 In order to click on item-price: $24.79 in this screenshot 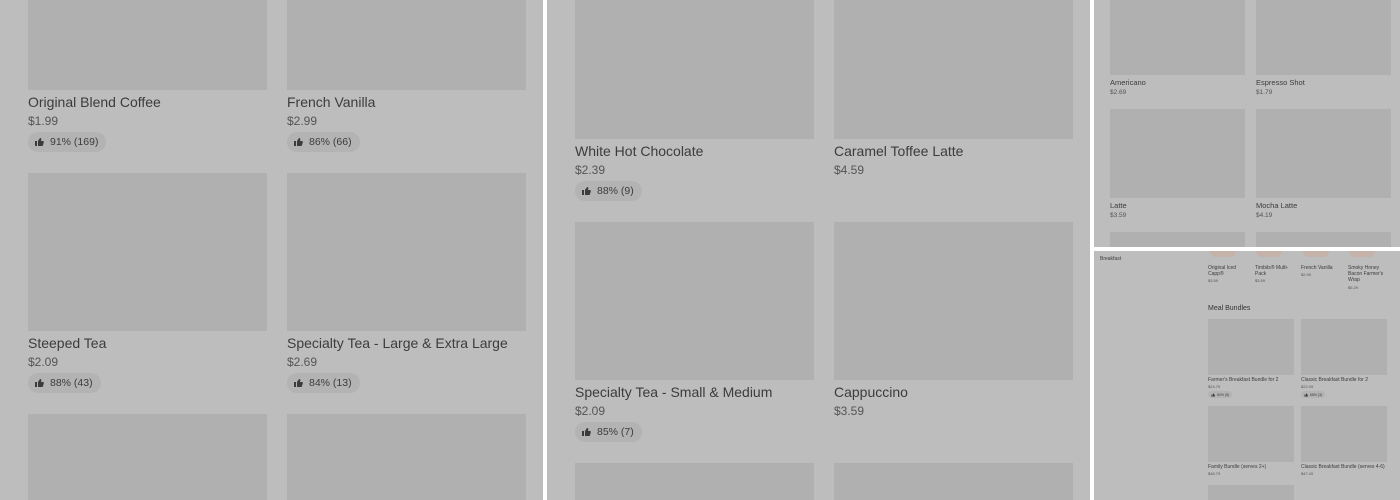, I will do `click(1214, 386)`.